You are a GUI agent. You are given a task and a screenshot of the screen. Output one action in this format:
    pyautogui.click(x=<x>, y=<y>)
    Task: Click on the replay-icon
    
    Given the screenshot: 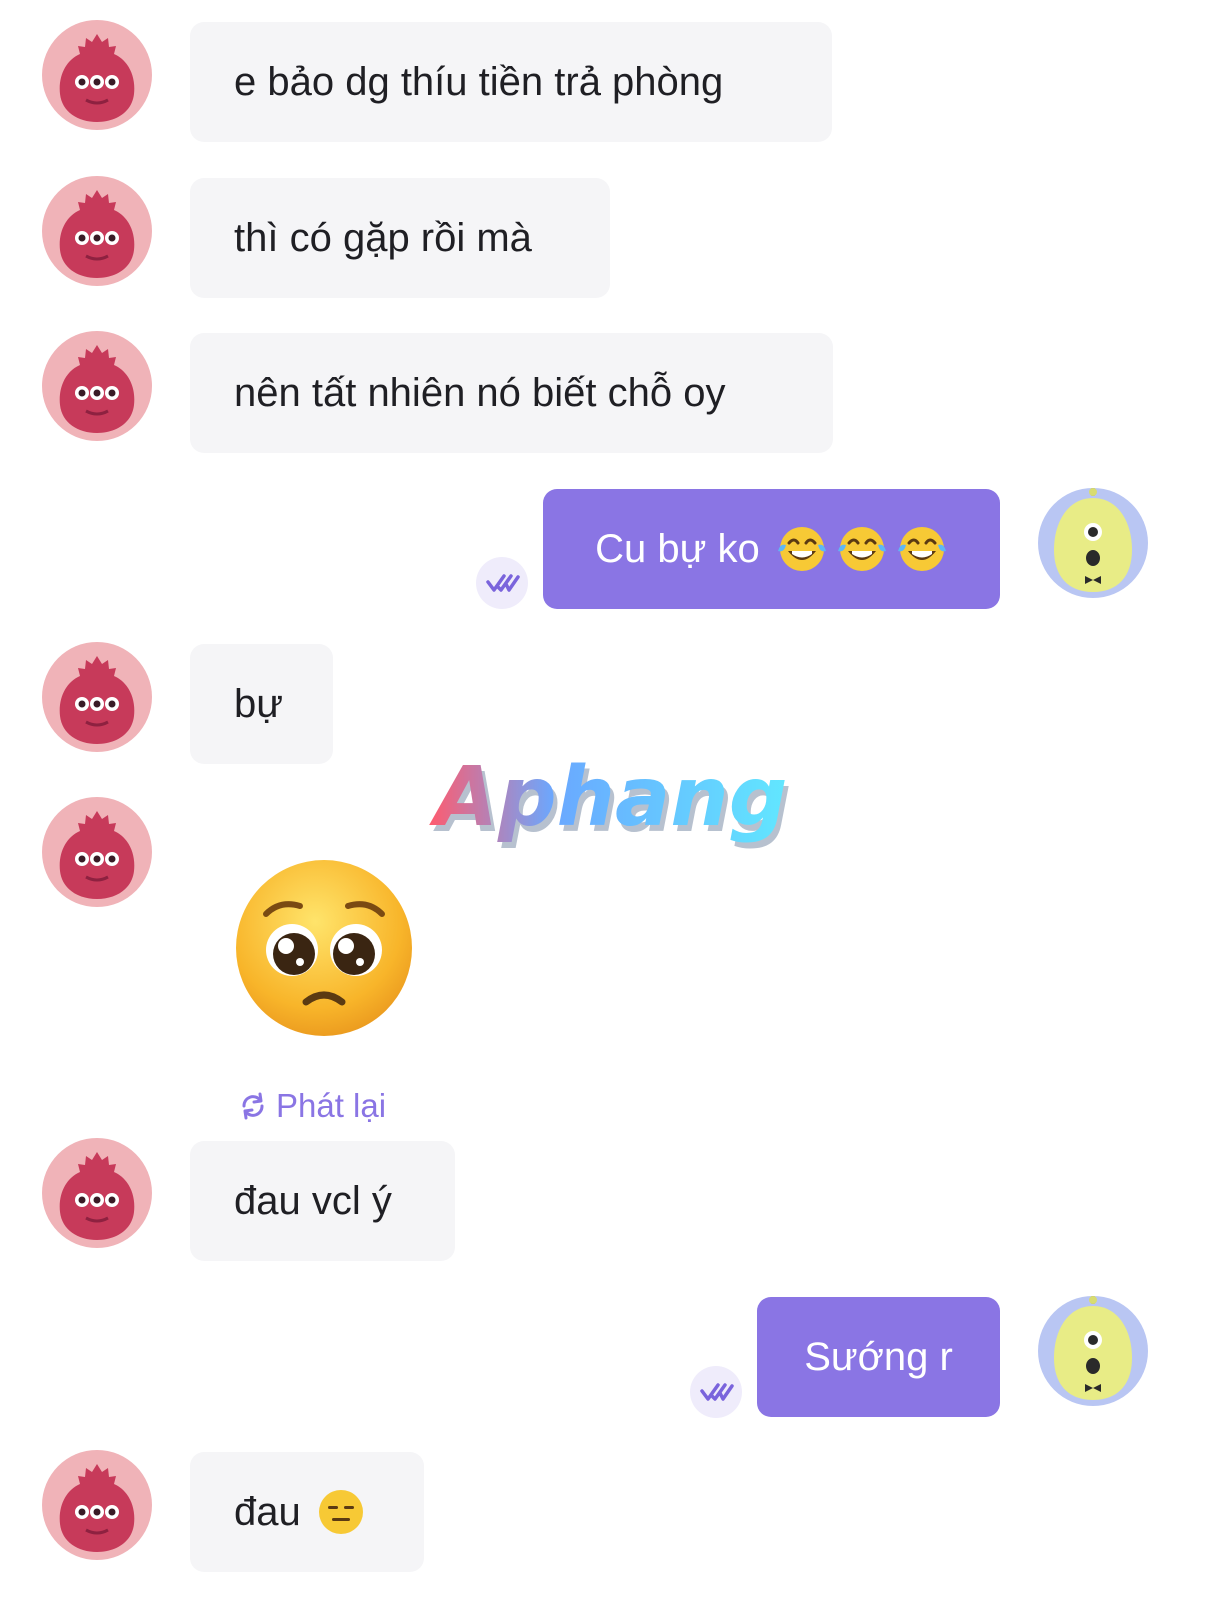 What is the action you would take?
    pyautogui.click(x=253, y=1106)
    